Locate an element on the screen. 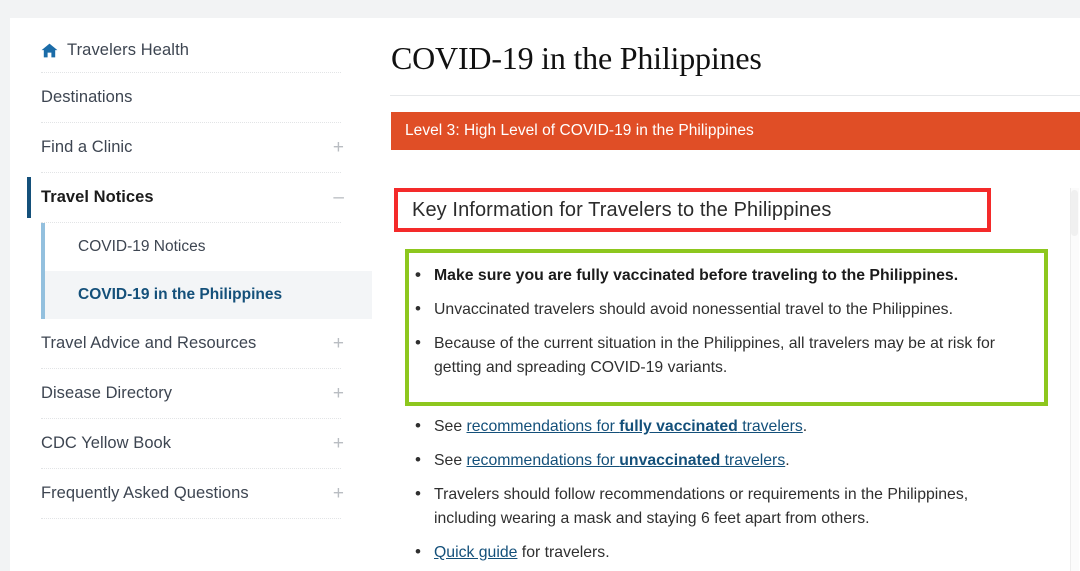 The width and height of the screenshot is (1080, 571). sidebar-item-label: Destinations is located at coordinates (87, 97).